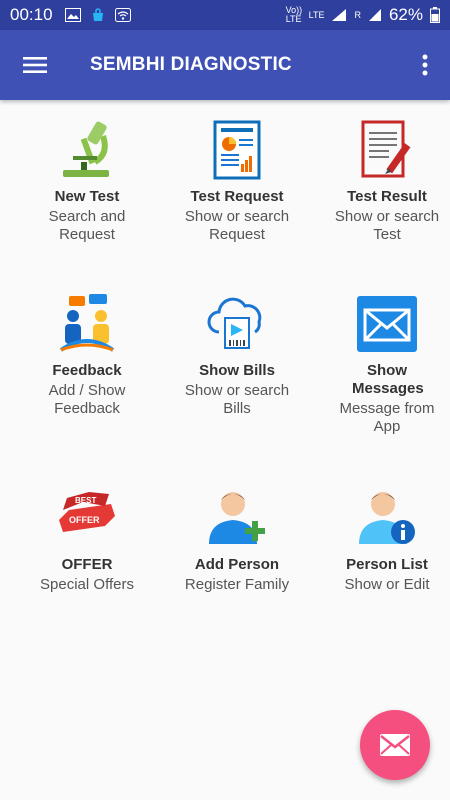 The image size is (450, 800). I want to click on menu-button, so click(35, 65).